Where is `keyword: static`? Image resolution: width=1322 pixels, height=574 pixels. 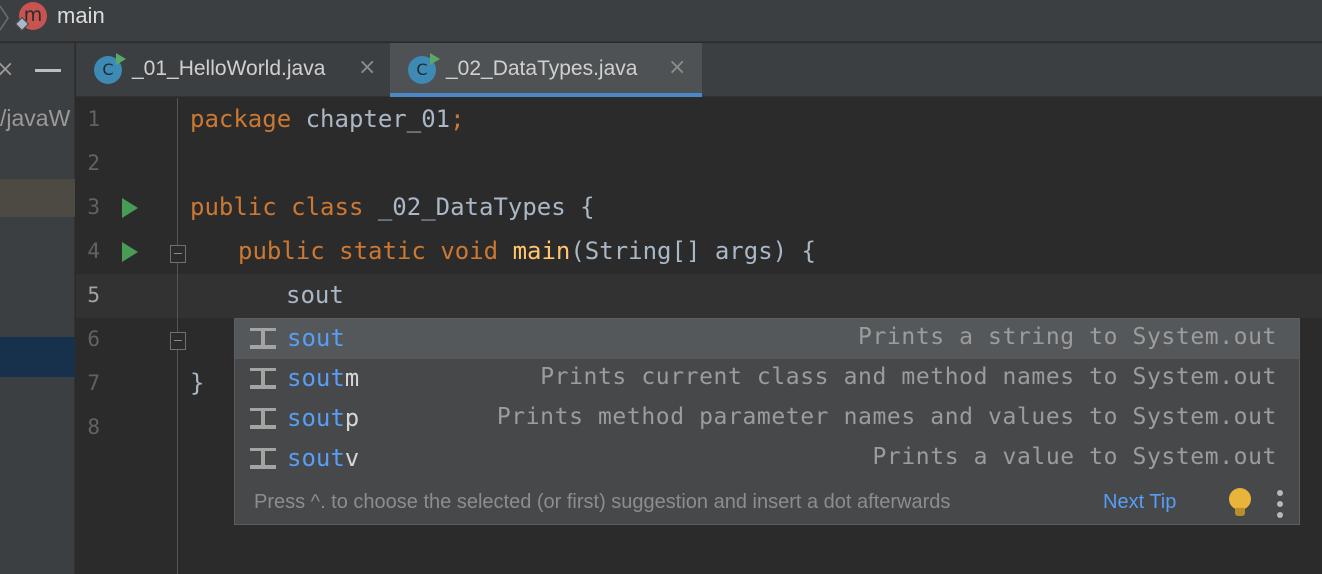 keyword: static is located at coordinates (382, 251).